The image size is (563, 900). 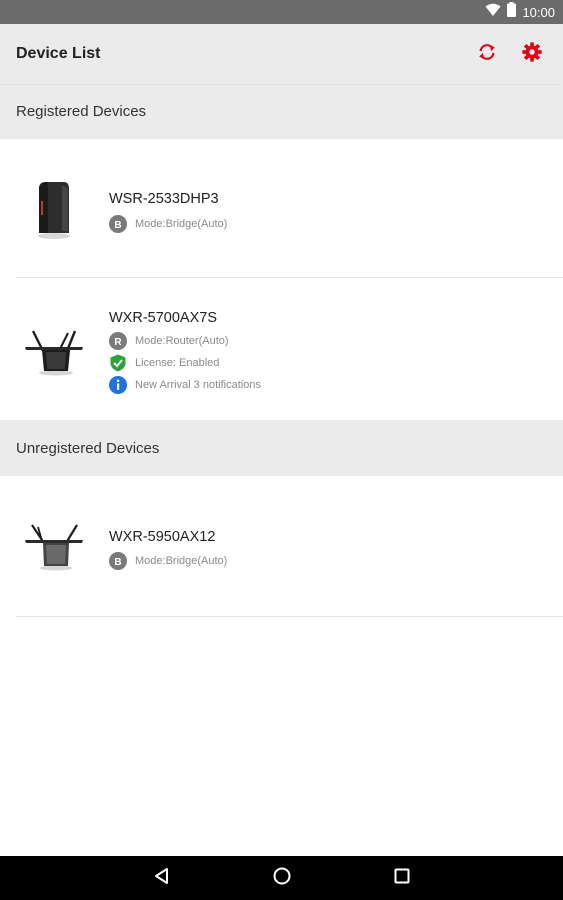 What do you see at coordinates (198, 385) in the screenshot?
I see `notification-text: New Arrival 3 notifications` at bounding box center [198, 385].